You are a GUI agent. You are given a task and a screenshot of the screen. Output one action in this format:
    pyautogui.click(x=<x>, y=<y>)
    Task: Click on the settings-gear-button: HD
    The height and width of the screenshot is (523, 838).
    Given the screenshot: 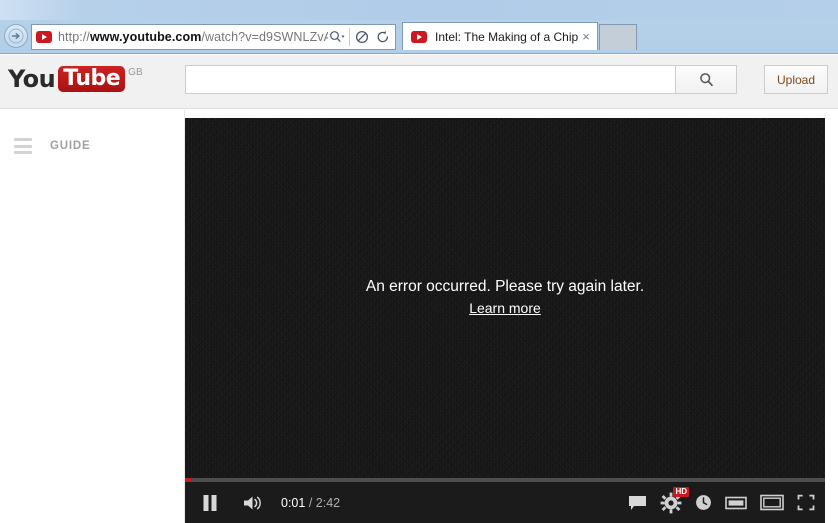 What is the action you would take?
    pyautogui.click(x=674, y=500)
    